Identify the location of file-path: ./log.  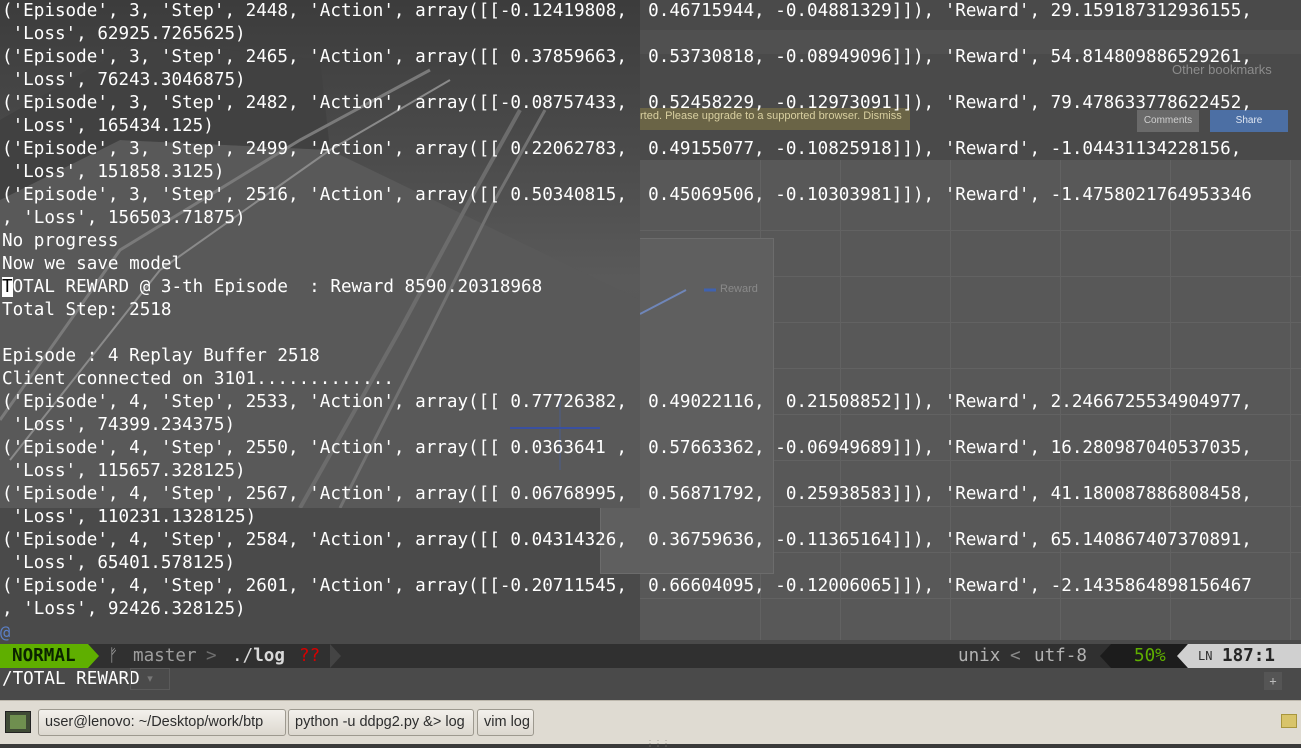
(258, 656).